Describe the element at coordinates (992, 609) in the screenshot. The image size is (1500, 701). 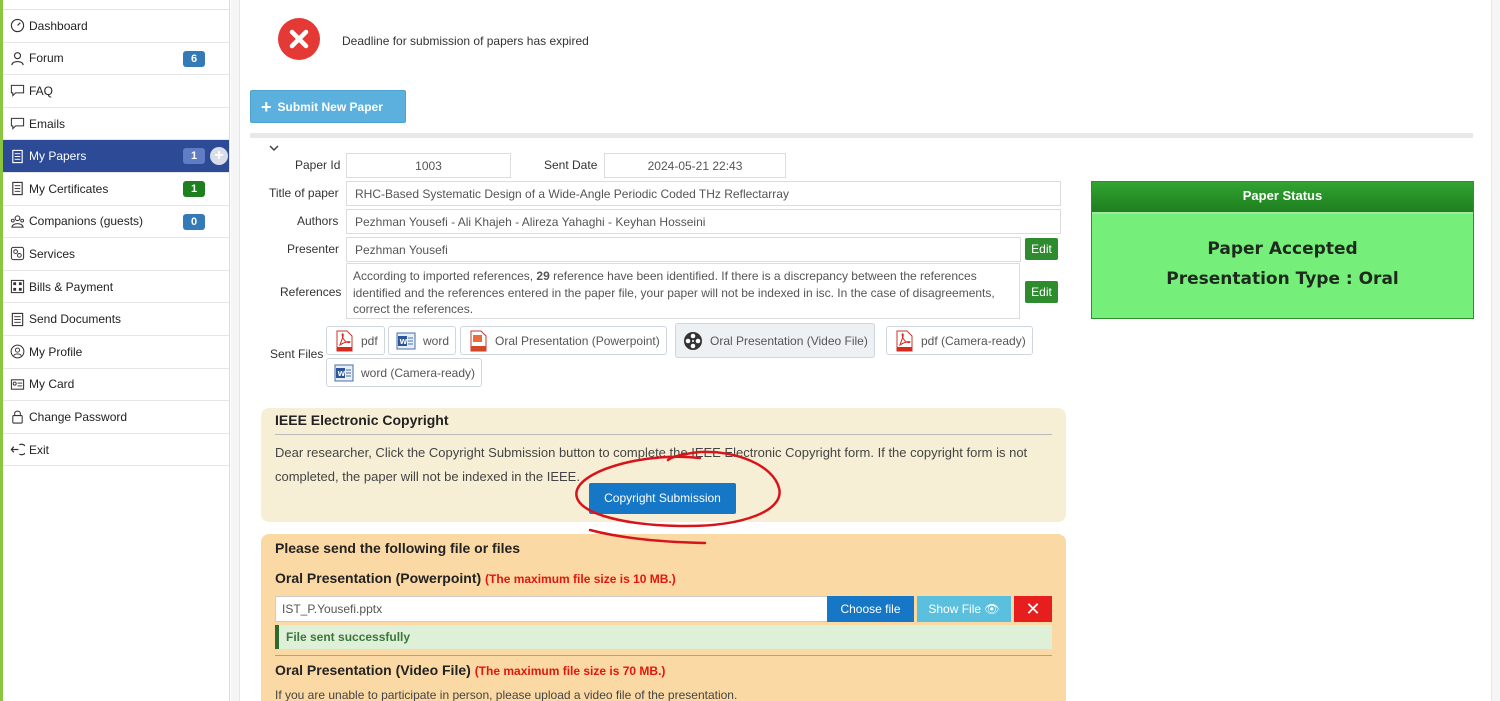
I see `eye-icon: 👁` at that location.